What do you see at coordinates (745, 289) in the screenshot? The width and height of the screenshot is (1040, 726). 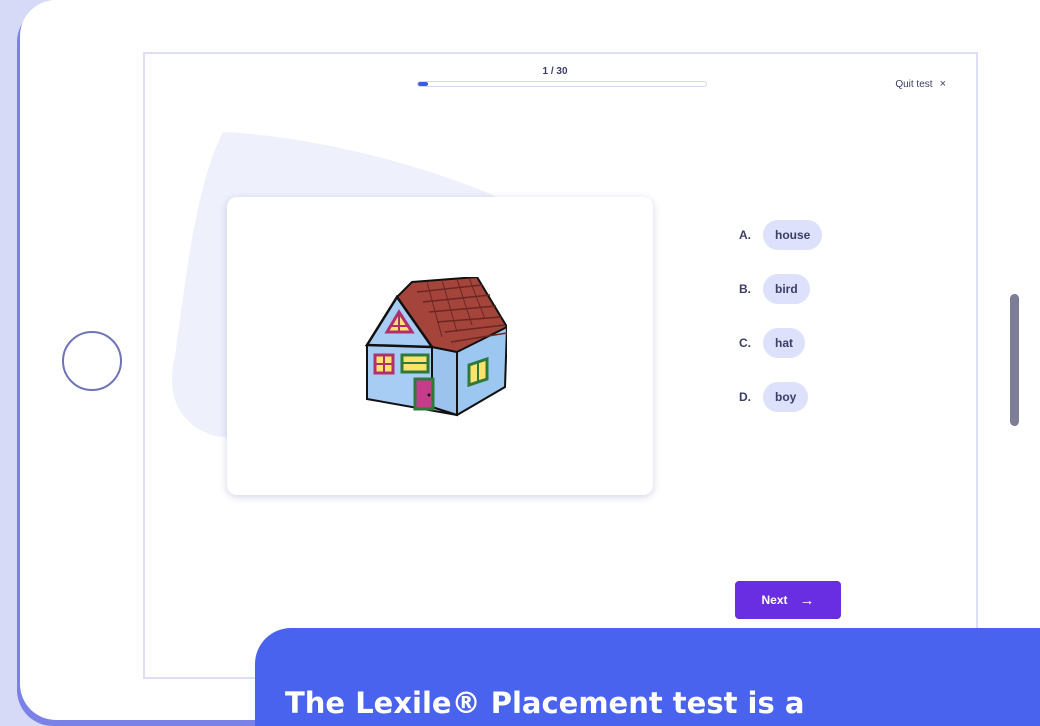 I see `option-letter: B.` at bounding box center [745, 289].